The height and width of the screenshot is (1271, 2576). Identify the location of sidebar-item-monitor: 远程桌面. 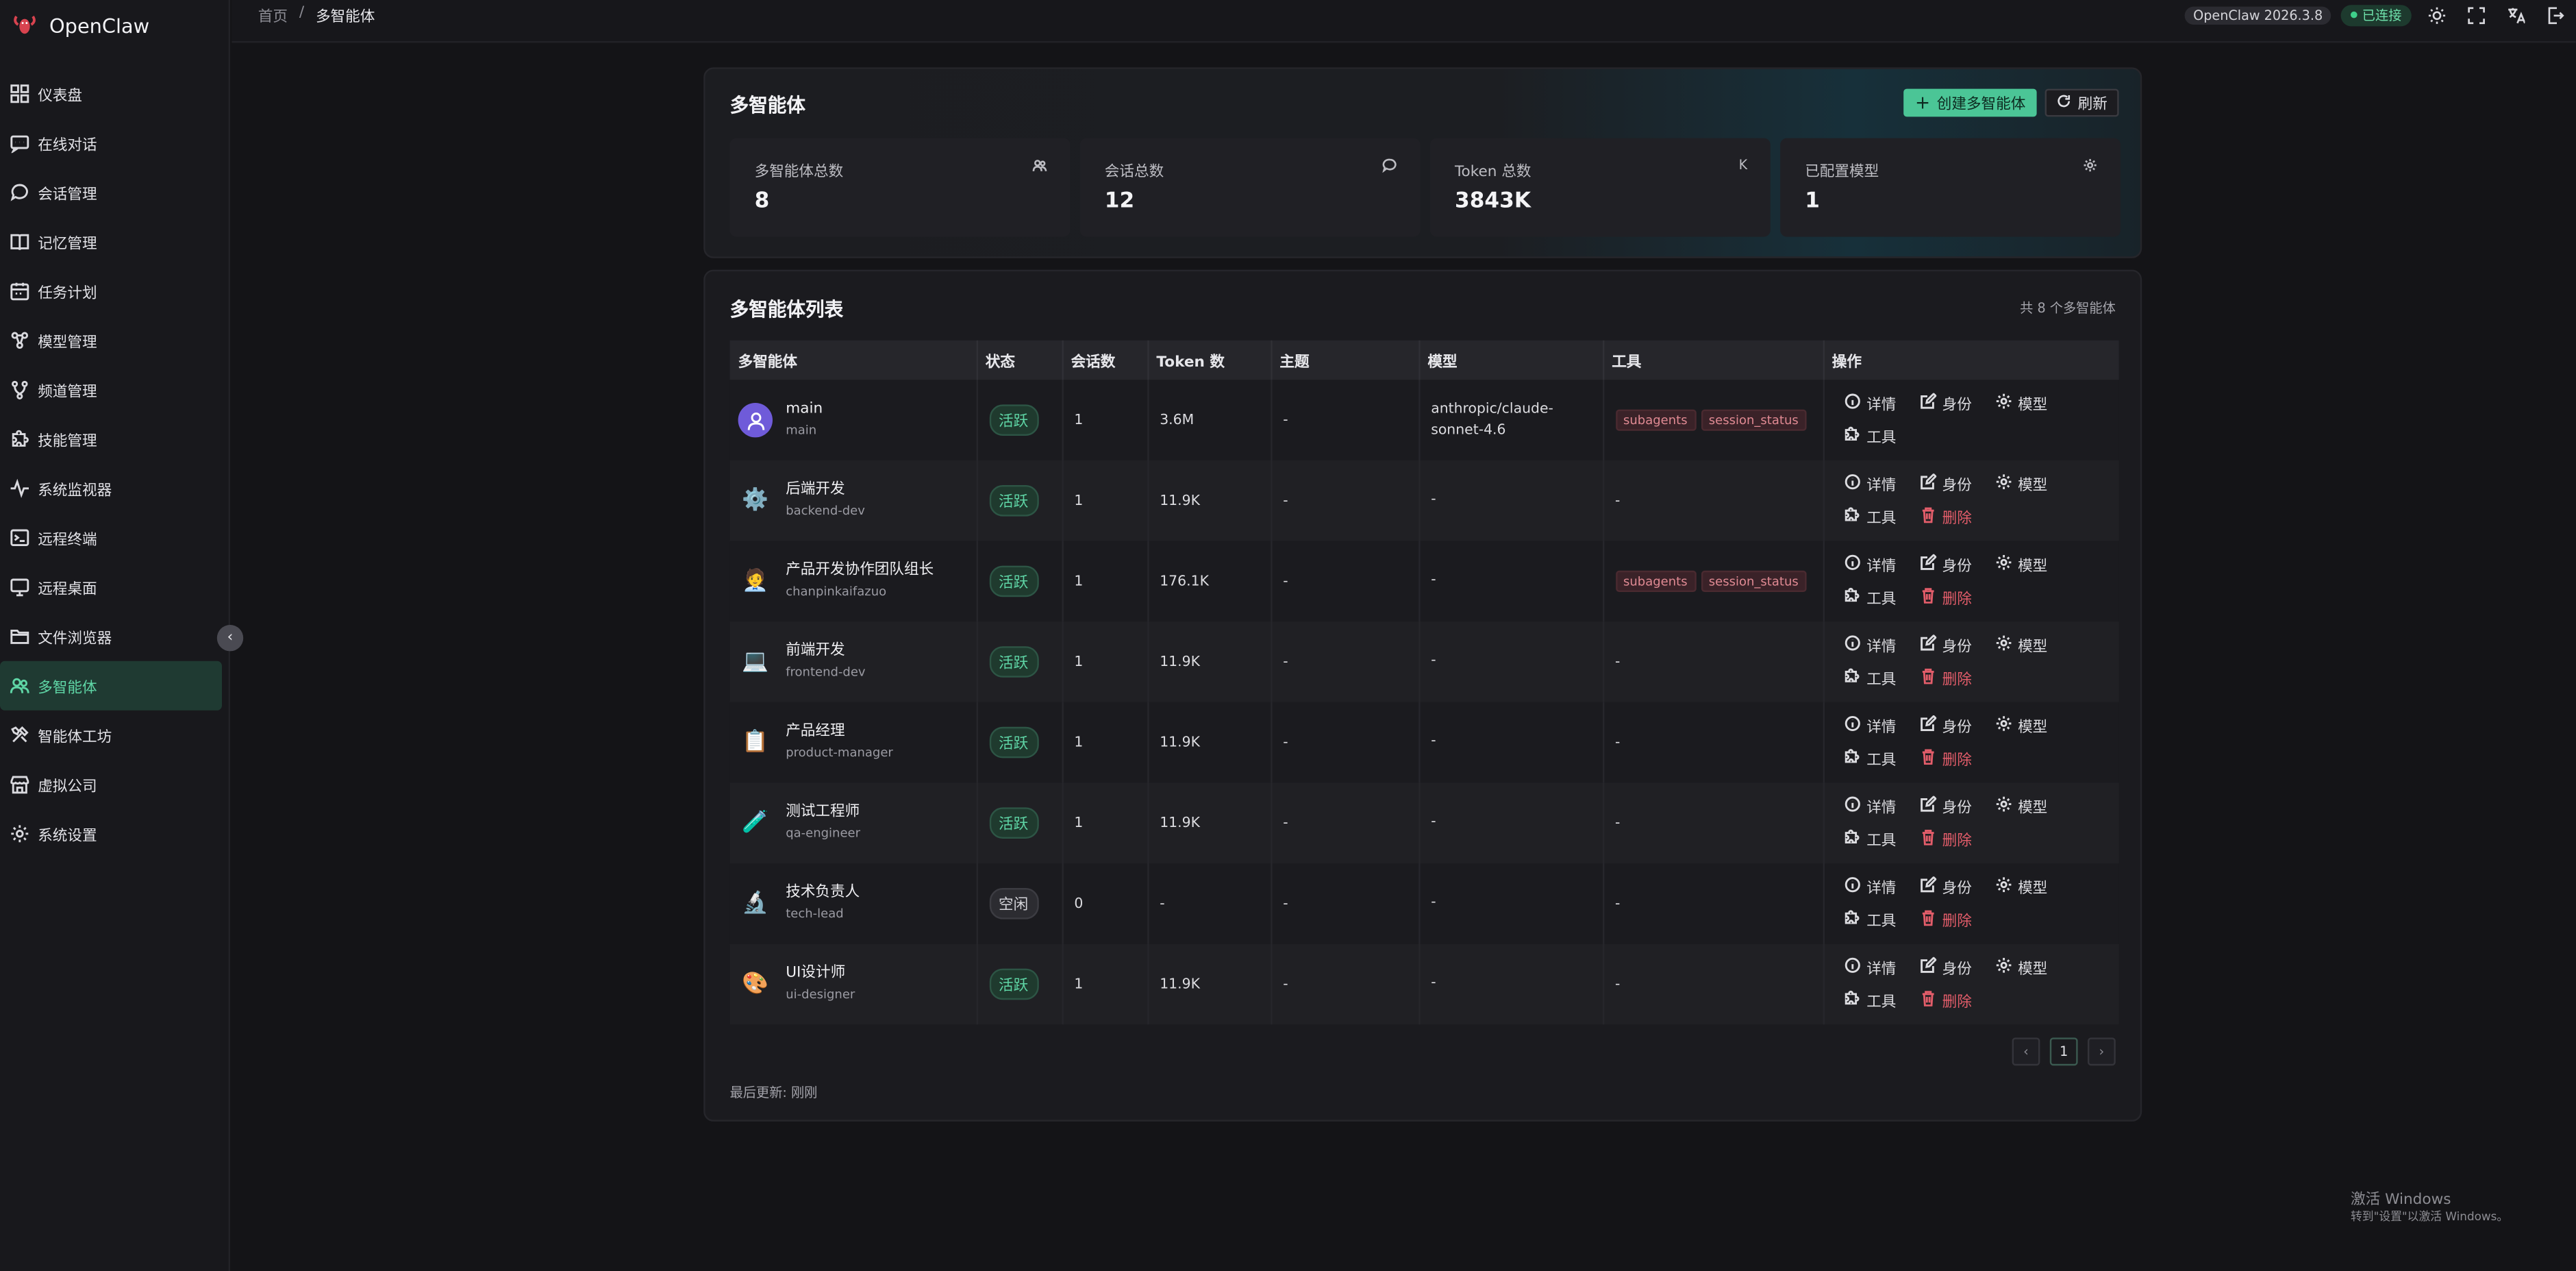
(111, 587).